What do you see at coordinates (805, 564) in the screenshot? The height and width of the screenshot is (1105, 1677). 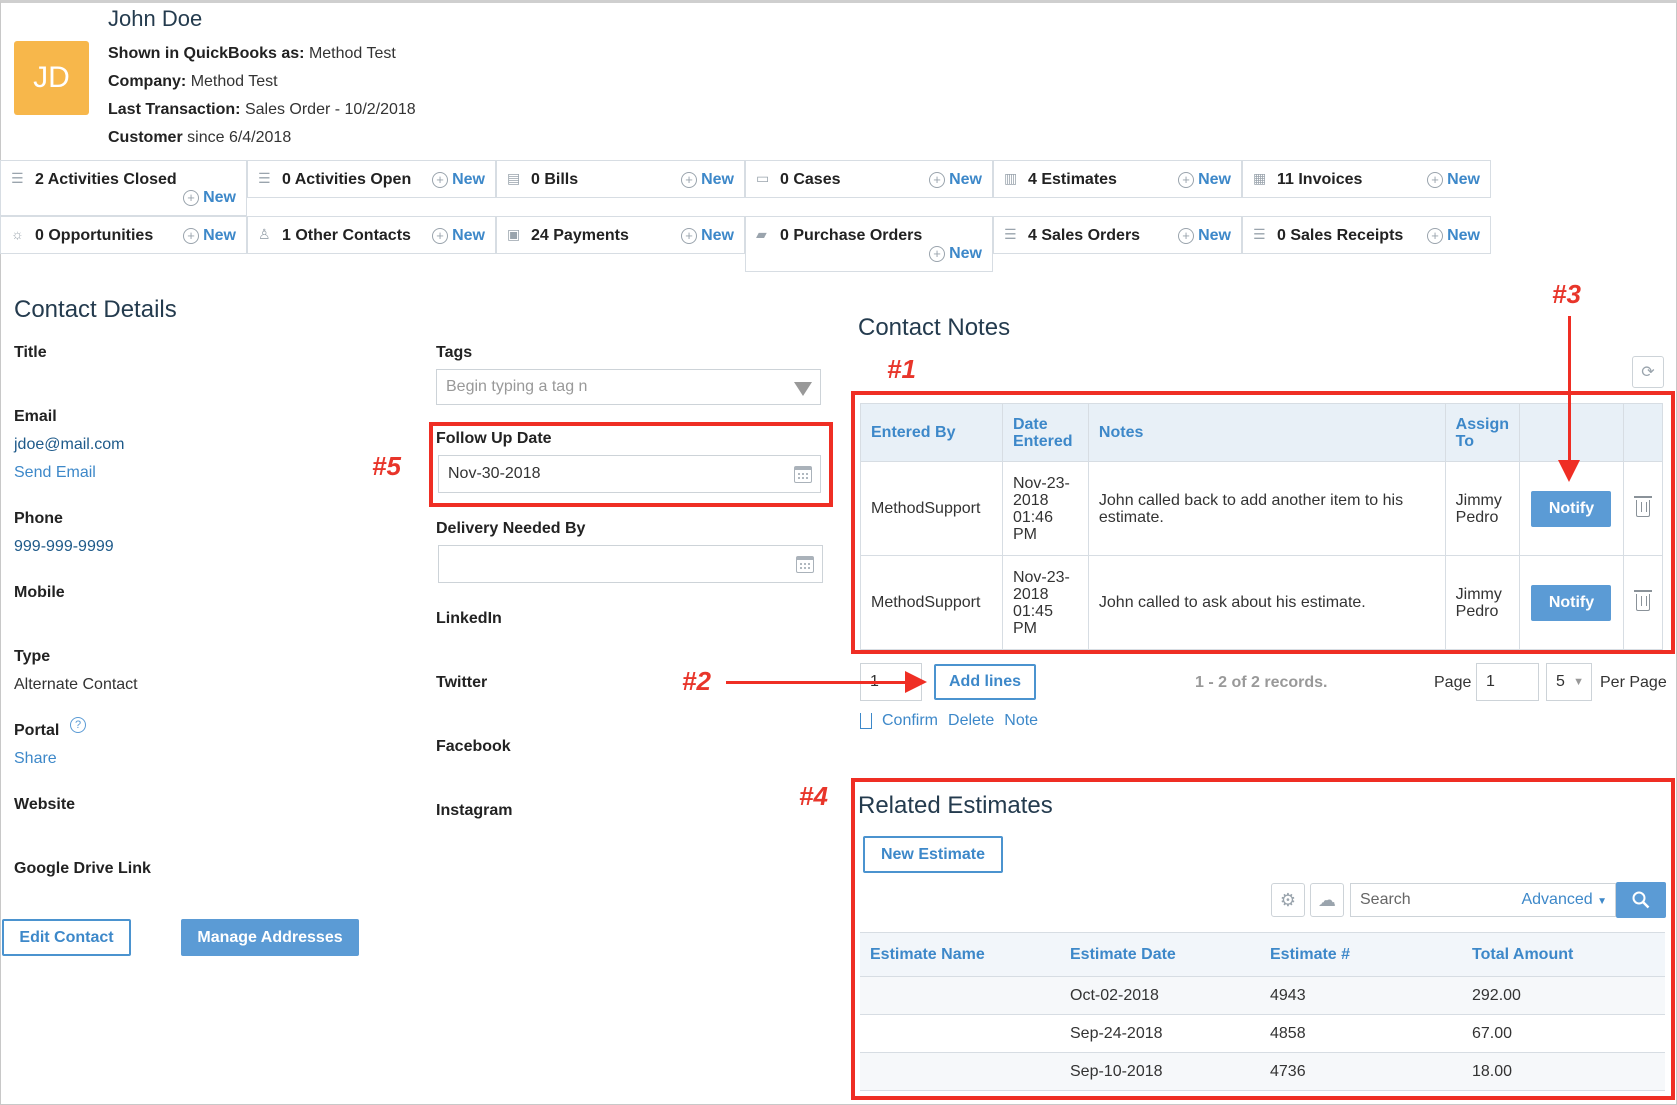 I see `calendar-icon` at bounding box center [805, 564].